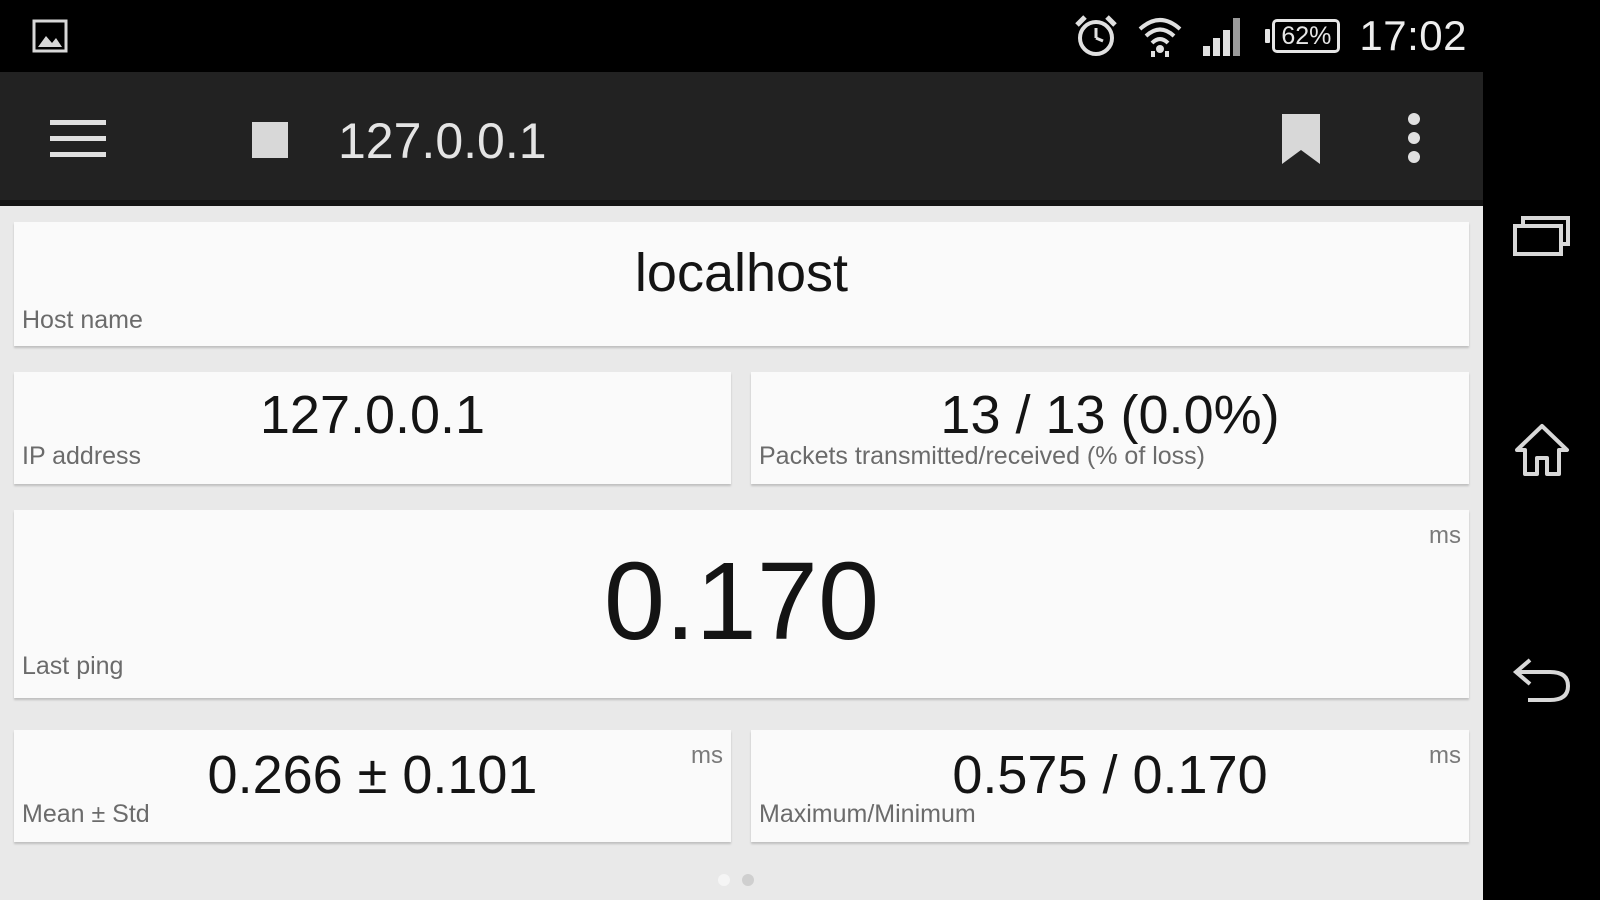 This screenshot has height=900, width=1600. I want to click on alarm-icon, so click(1096, 35).